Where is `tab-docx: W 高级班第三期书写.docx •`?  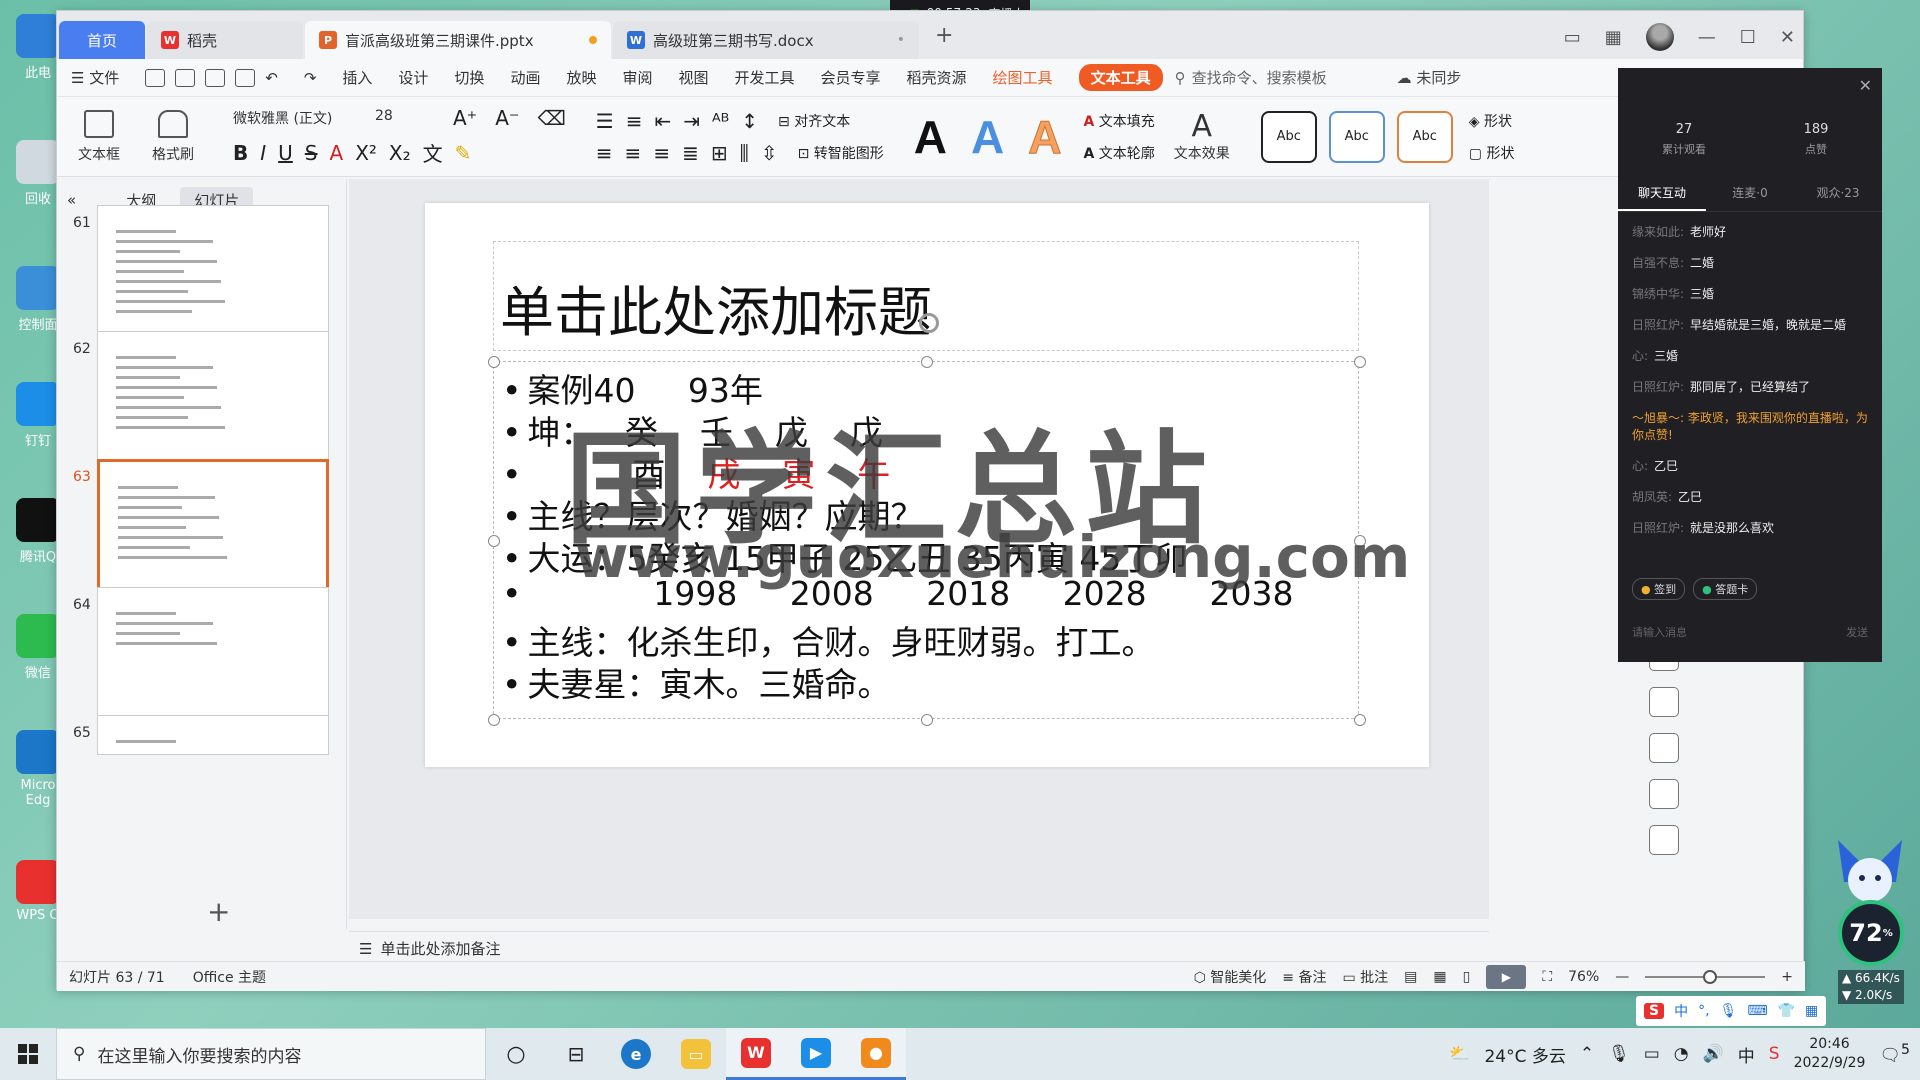
tab-docx: W 高级班第三期书写.docx • is located at coordinates (766, 40).